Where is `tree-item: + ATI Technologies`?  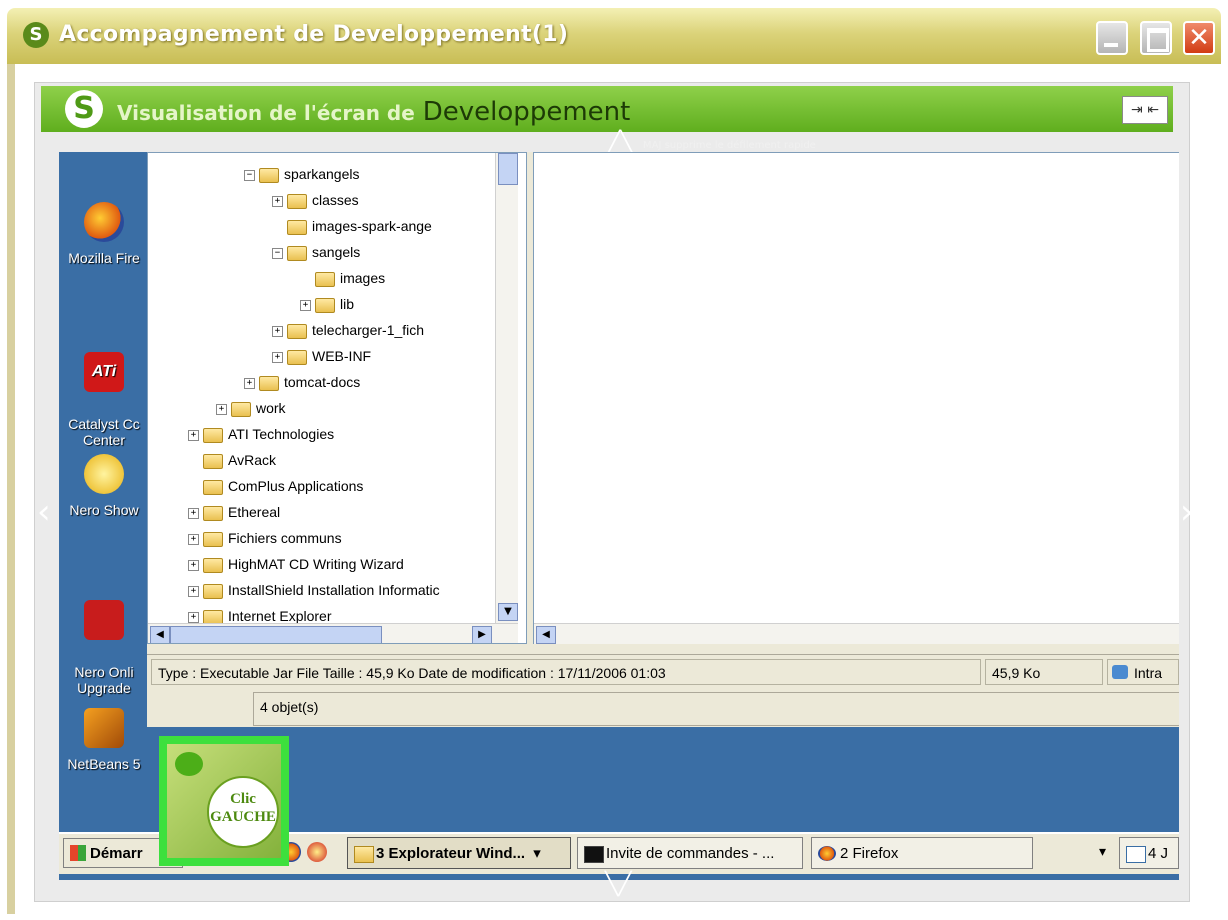 tree-item: + ATI Technologies is located at coordinates (261, 434).